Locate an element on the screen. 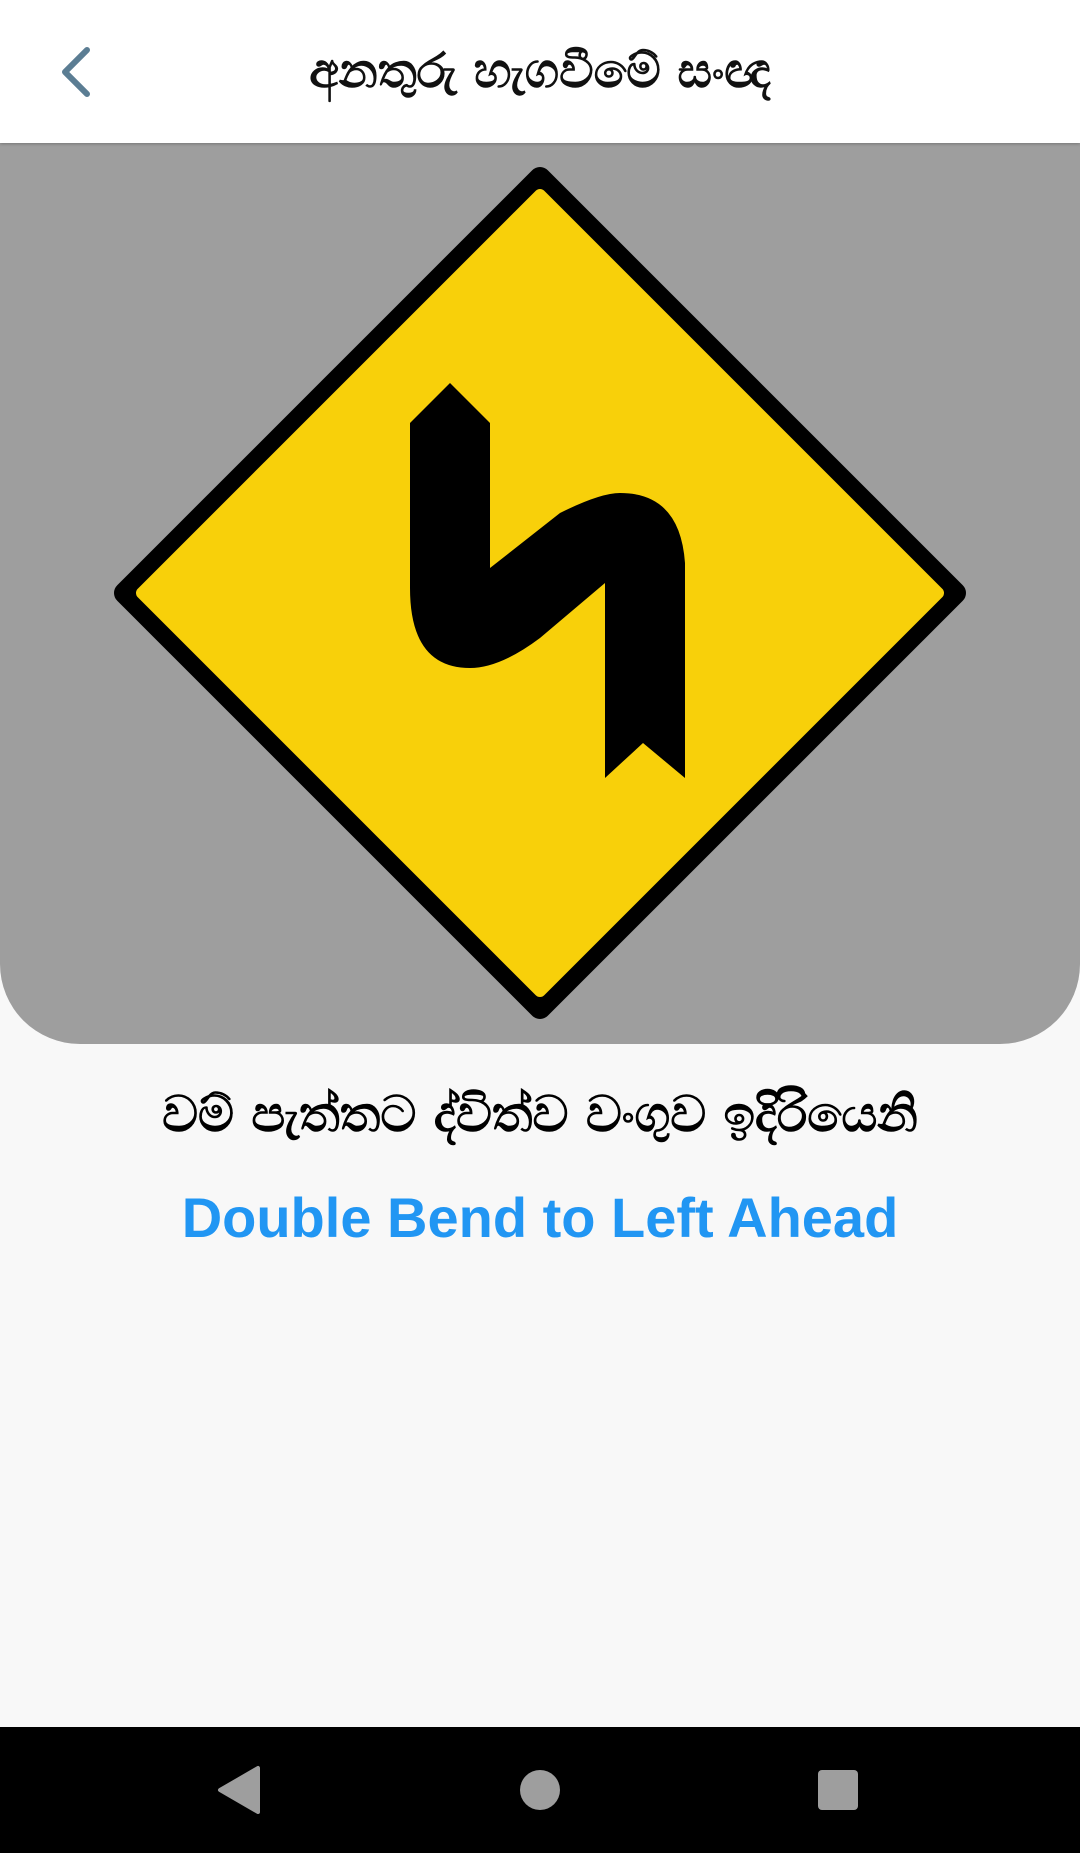 Image resolution: width=1080 pixels, height=1853 pixels. sign-name-english: Double Bend to Left Ahead is located at coordinates (540, 1217).